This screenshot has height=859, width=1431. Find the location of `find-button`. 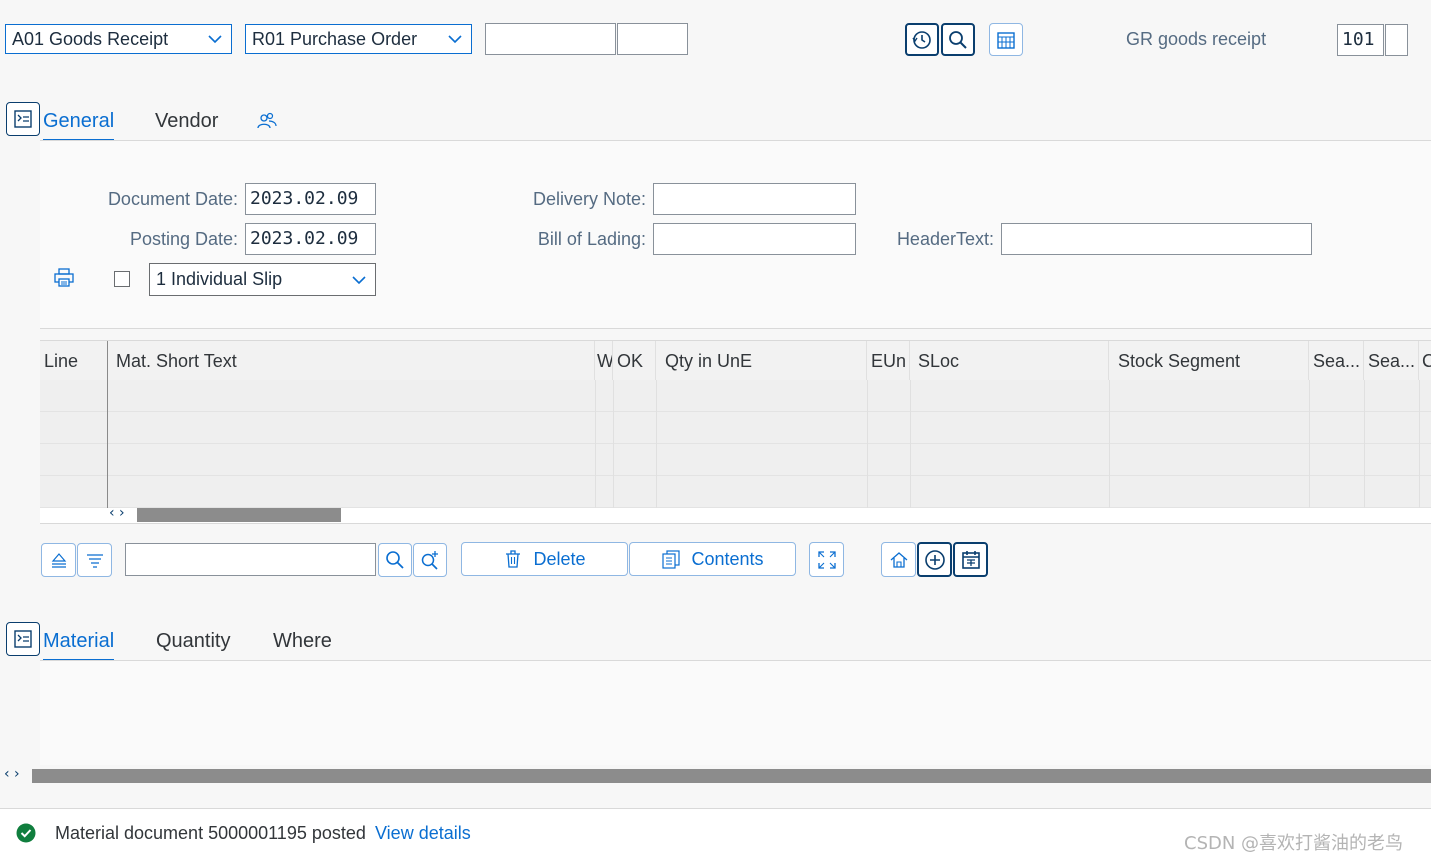

find-button is located at coordinates (395, 560).